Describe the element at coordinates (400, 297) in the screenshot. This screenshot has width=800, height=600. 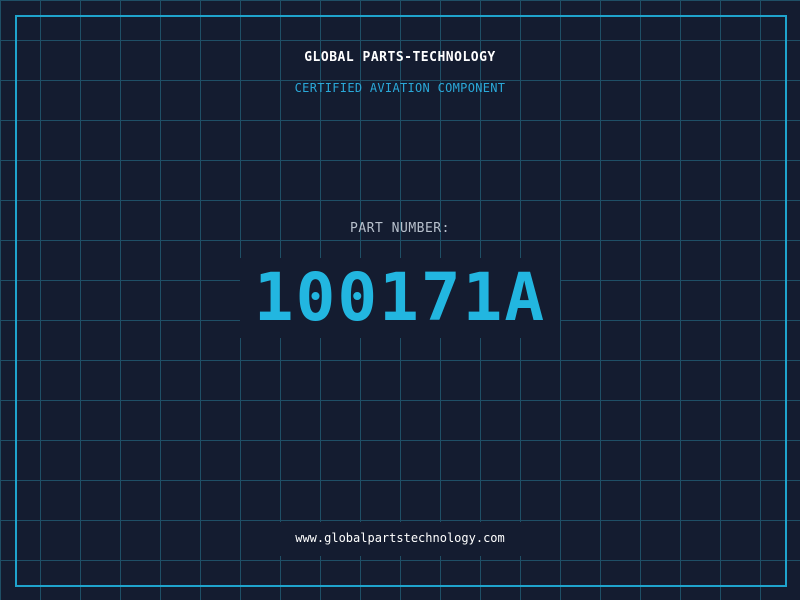
I see `part-number-value: 100171A` at that location.